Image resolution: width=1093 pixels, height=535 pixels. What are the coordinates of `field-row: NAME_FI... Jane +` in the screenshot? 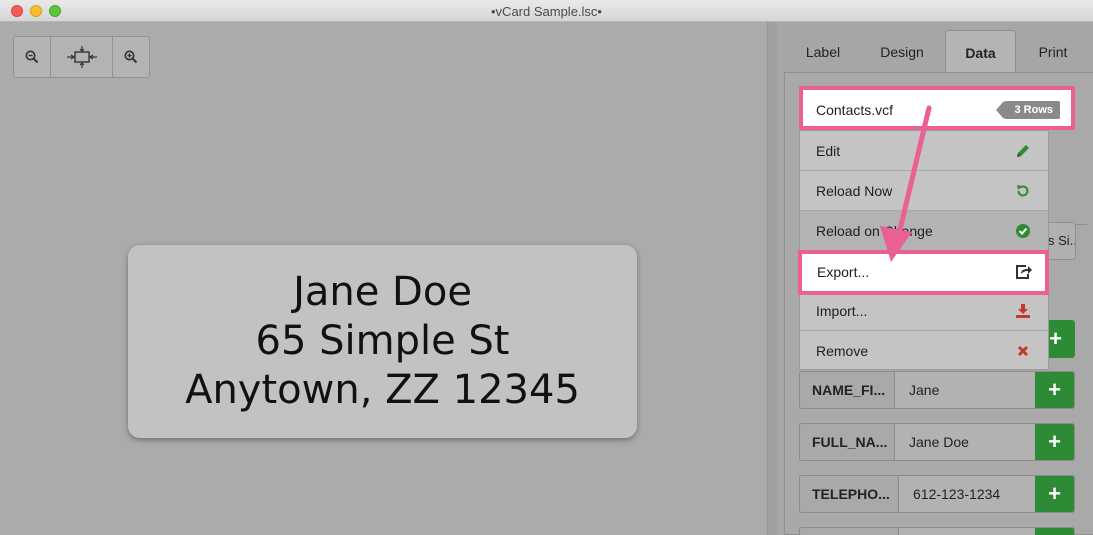 It's located at (937, 390).